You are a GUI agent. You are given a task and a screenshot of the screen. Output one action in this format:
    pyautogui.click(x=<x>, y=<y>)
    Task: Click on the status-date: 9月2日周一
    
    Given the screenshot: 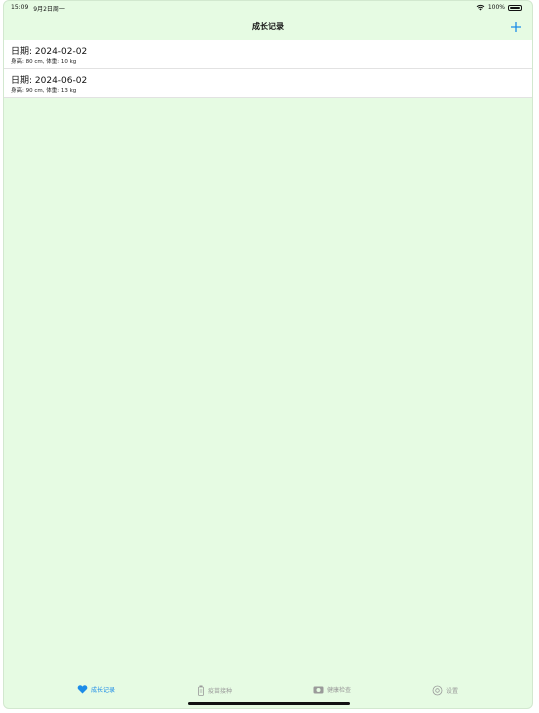 What is the action you would take?
    pyautogui.click(x=49, y=9)
    